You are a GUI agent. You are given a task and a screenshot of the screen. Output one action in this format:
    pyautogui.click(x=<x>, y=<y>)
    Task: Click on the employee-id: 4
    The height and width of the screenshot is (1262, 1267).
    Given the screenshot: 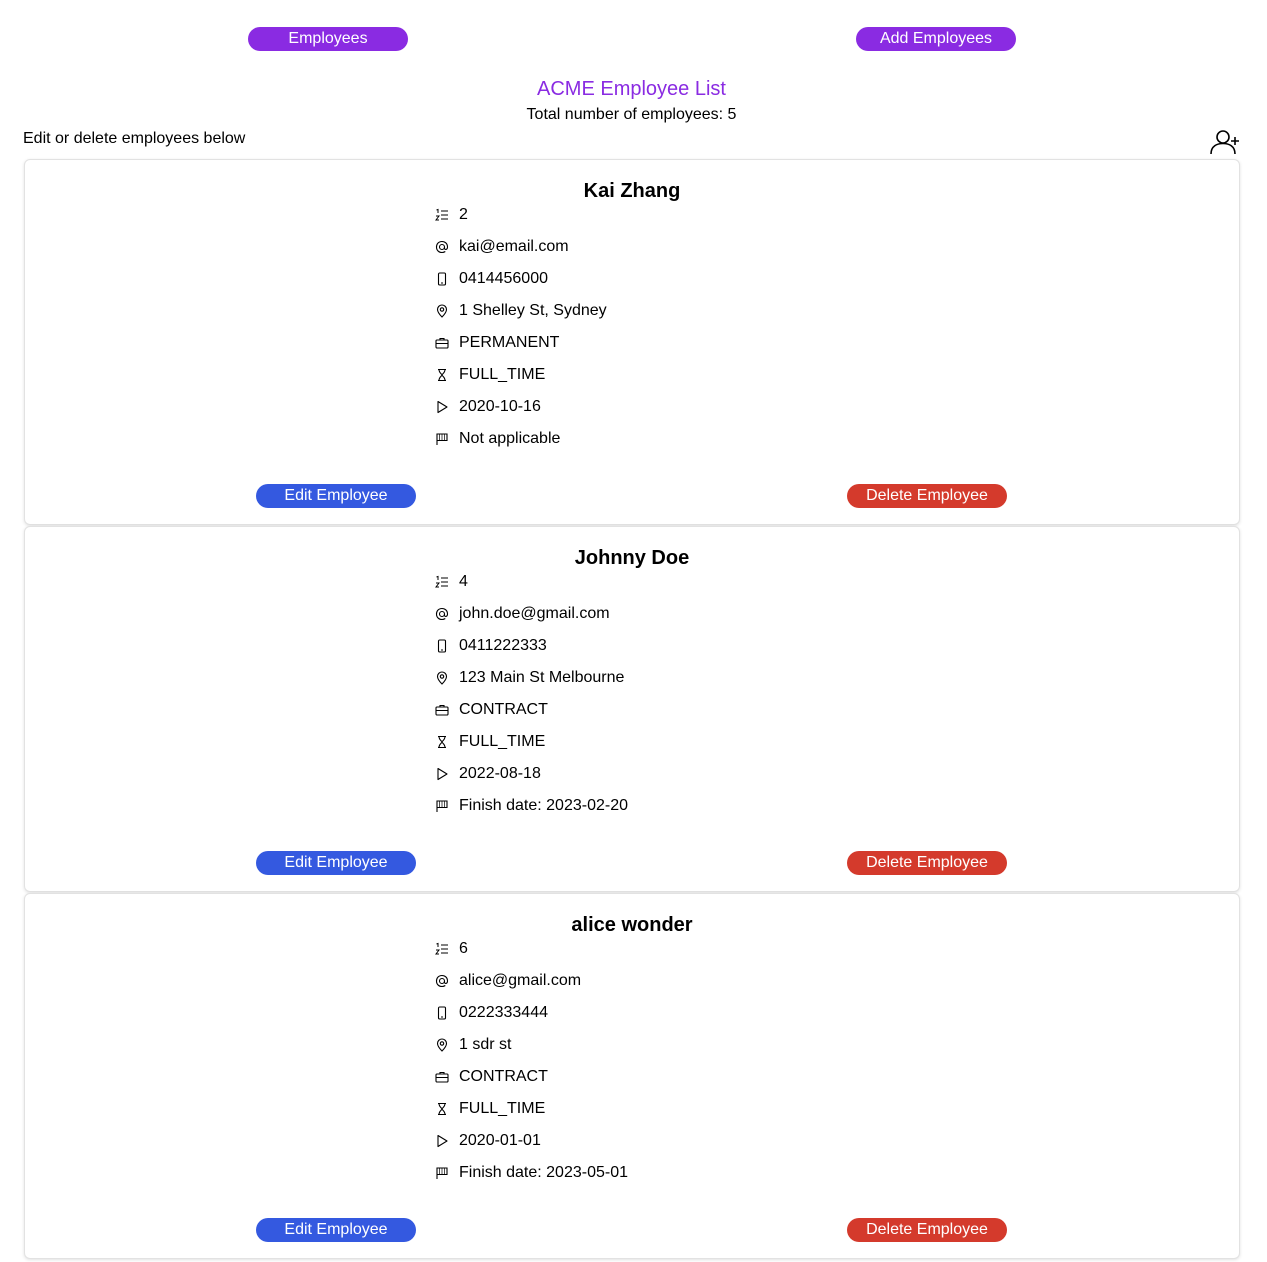 What is the action you would take?
    pyautogui.click(x=463, y=581)
    